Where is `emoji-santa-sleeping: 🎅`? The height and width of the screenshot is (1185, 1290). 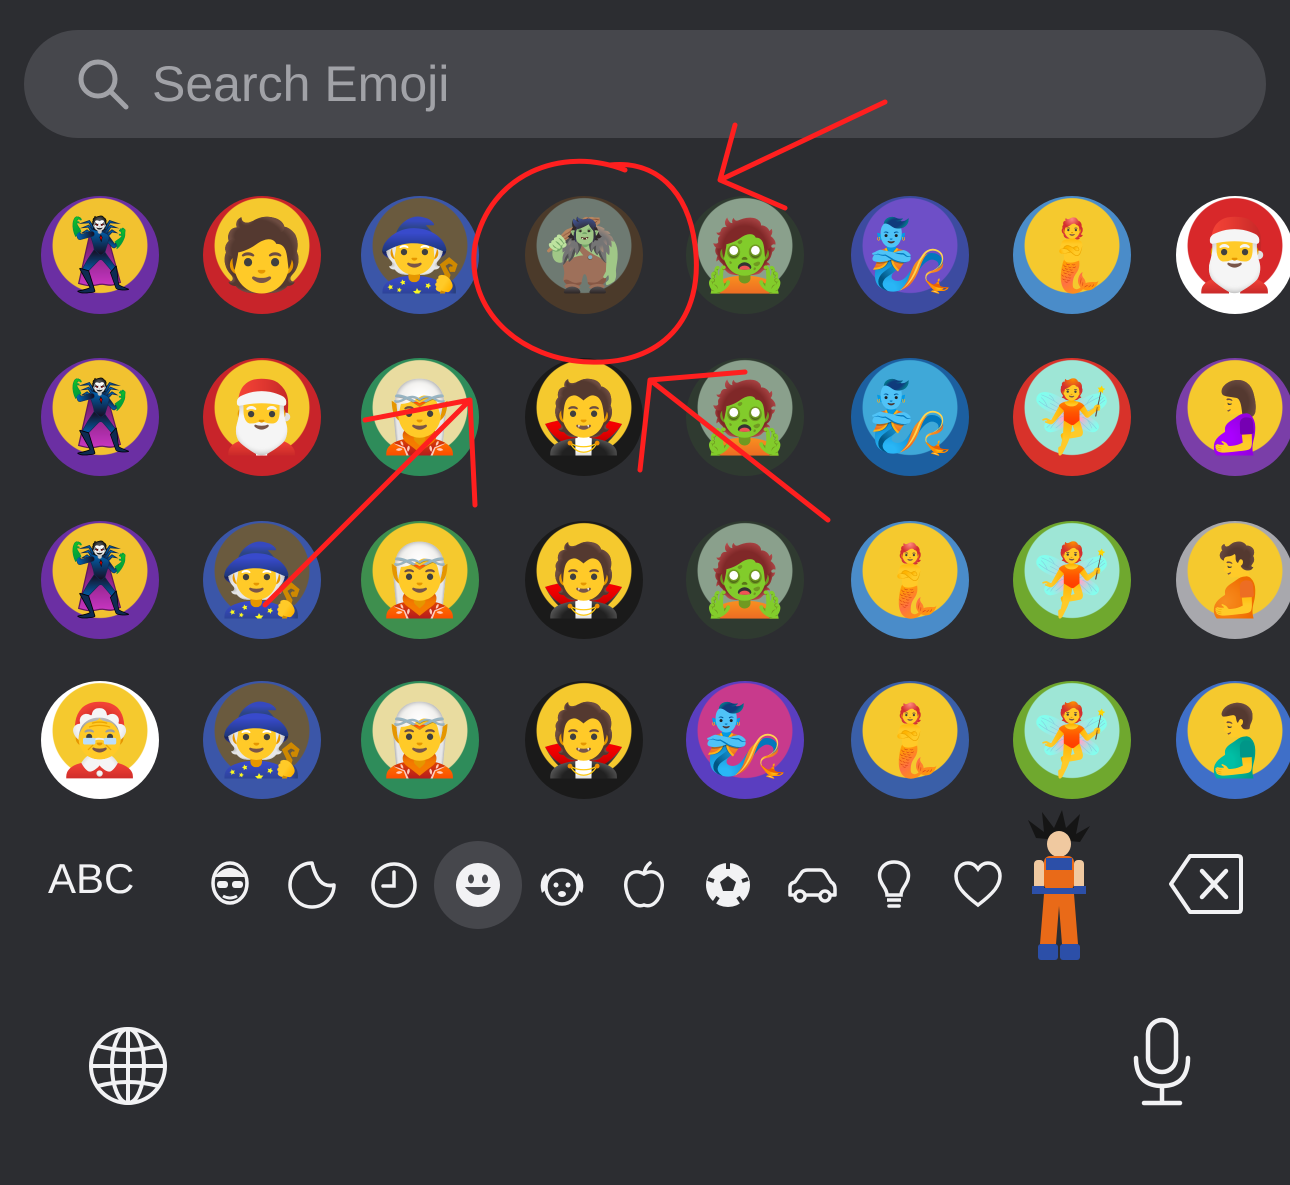 emoji-santa-sleeping: 🎅 is located at coordinates (1225, 255).